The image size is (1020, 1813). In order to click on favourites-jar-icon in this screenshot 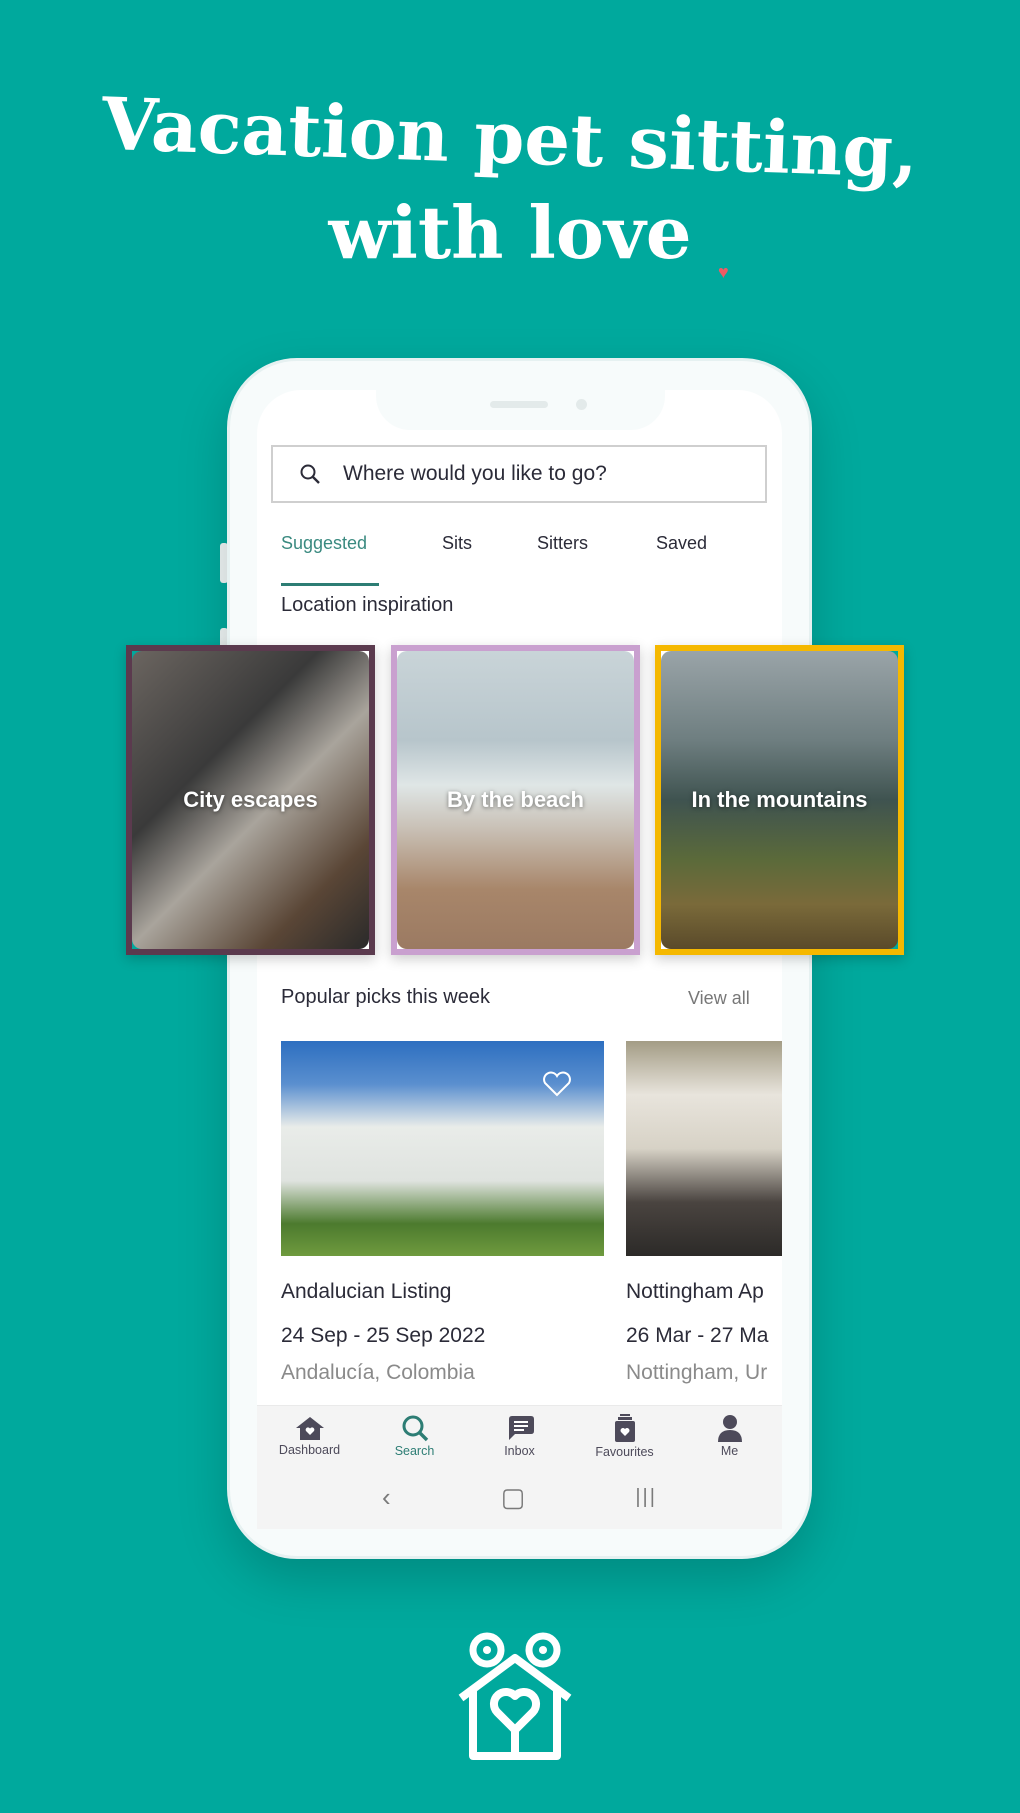, I will do `click(624, 1428)`.